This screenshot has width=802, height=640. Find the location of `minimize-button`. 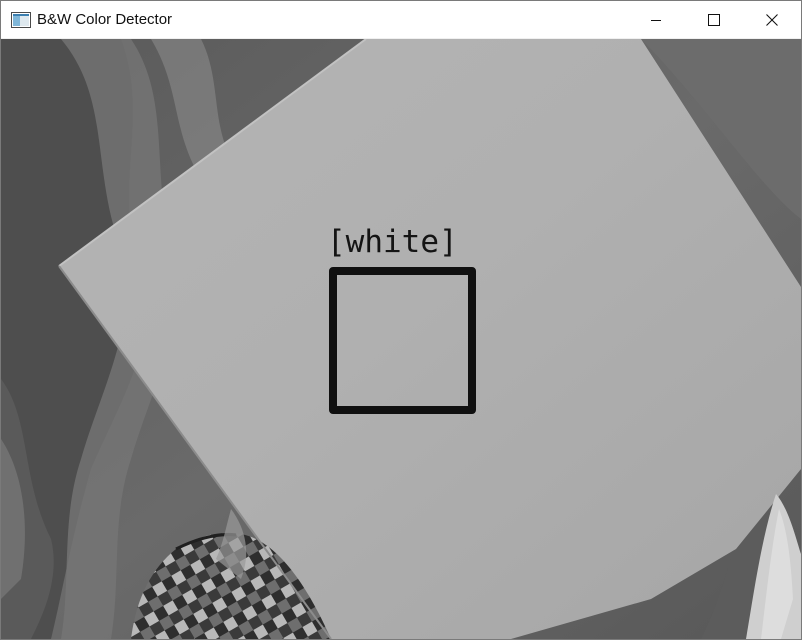

minimize-button is located at coordinates (656, 20).